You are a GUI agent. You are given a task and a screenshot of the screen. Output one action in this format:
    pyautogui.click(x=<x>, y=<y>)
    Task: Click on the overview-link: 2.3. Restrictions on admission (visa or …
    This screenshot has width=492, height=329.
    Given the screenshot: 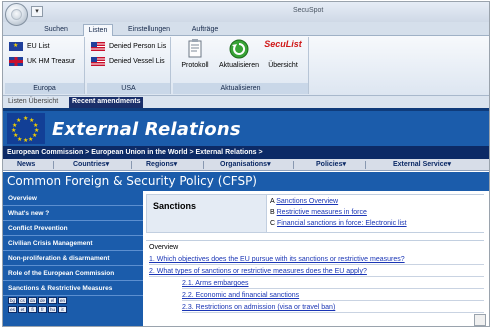 What is the action you would take?
    pyautogui.click(x=333, y=307)
    